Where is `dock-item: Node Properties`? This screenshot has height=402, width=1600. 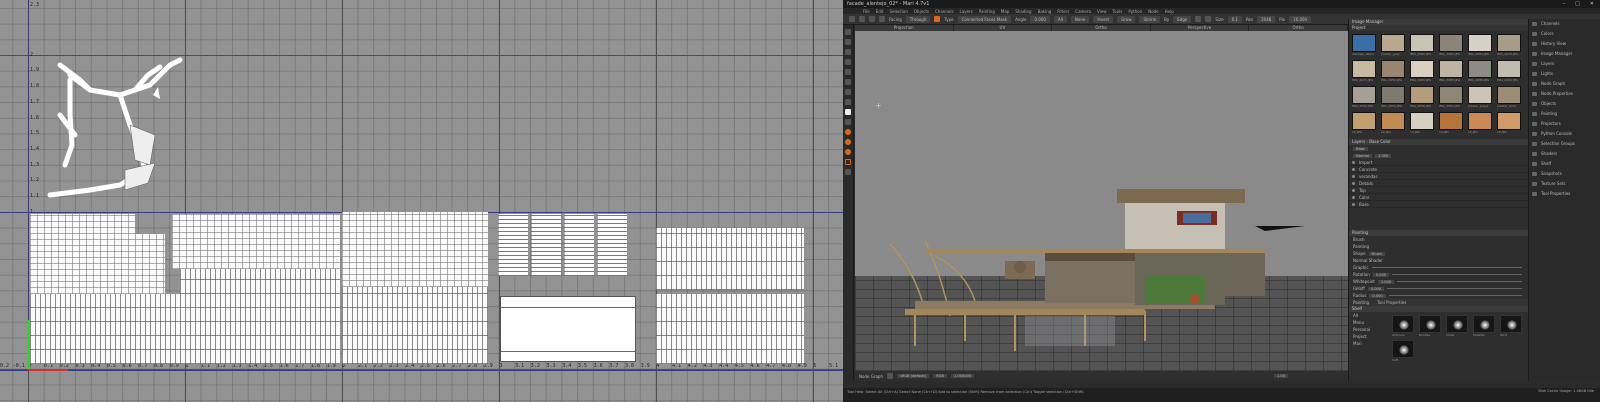 dock-item: Node Properties is located at coordinates (1564, 94).